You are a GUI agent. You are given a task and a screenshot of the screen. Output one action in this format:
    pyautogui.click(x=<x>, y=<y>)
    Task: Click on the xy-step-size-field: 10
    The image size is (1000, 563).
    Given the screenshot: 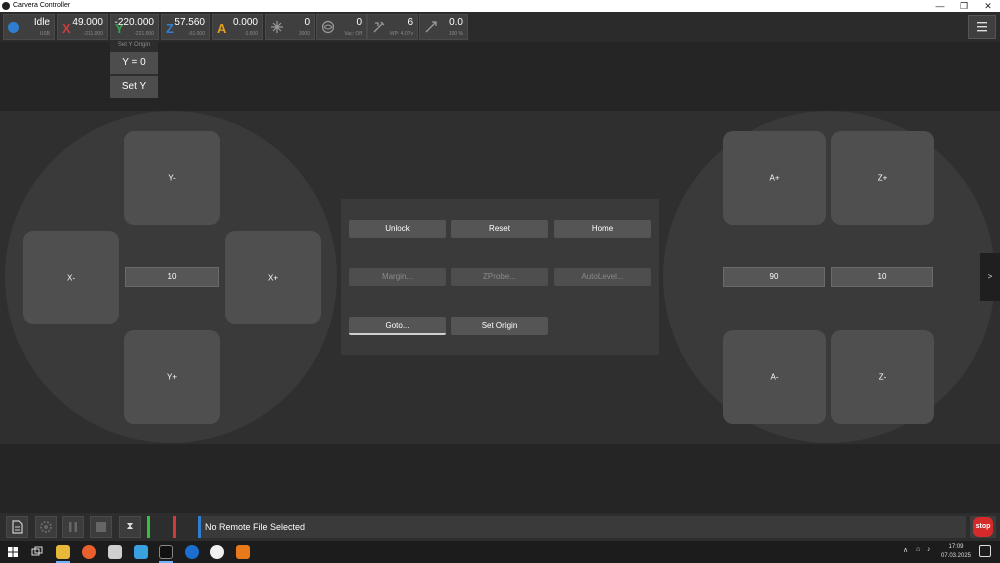 What is the action you would take?
    pyautogui.click(x=172, y=277)
    